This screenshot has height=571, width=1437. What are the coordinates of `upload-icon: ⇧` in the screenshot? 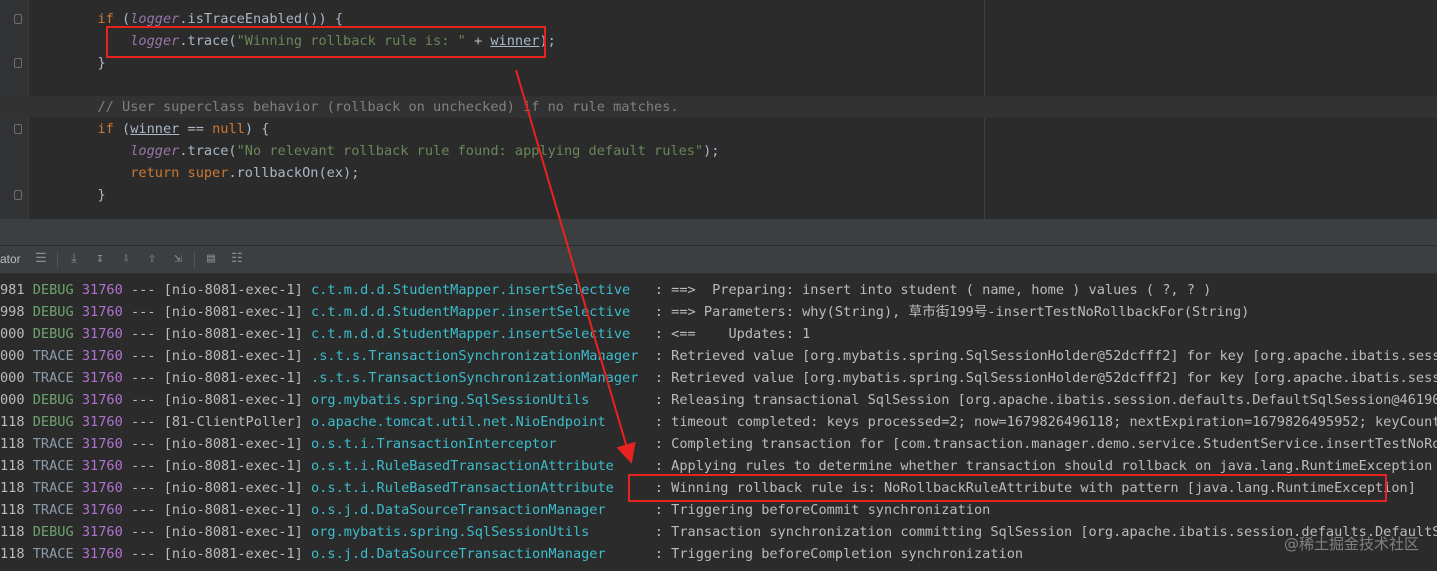 It's located at (152, 259).